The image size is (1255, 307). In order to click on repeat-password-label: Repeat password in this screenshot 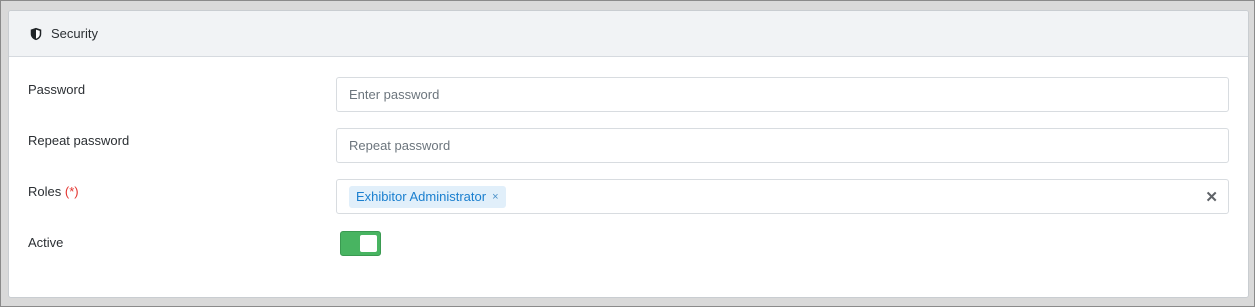, I will do `click(79, 140)`.